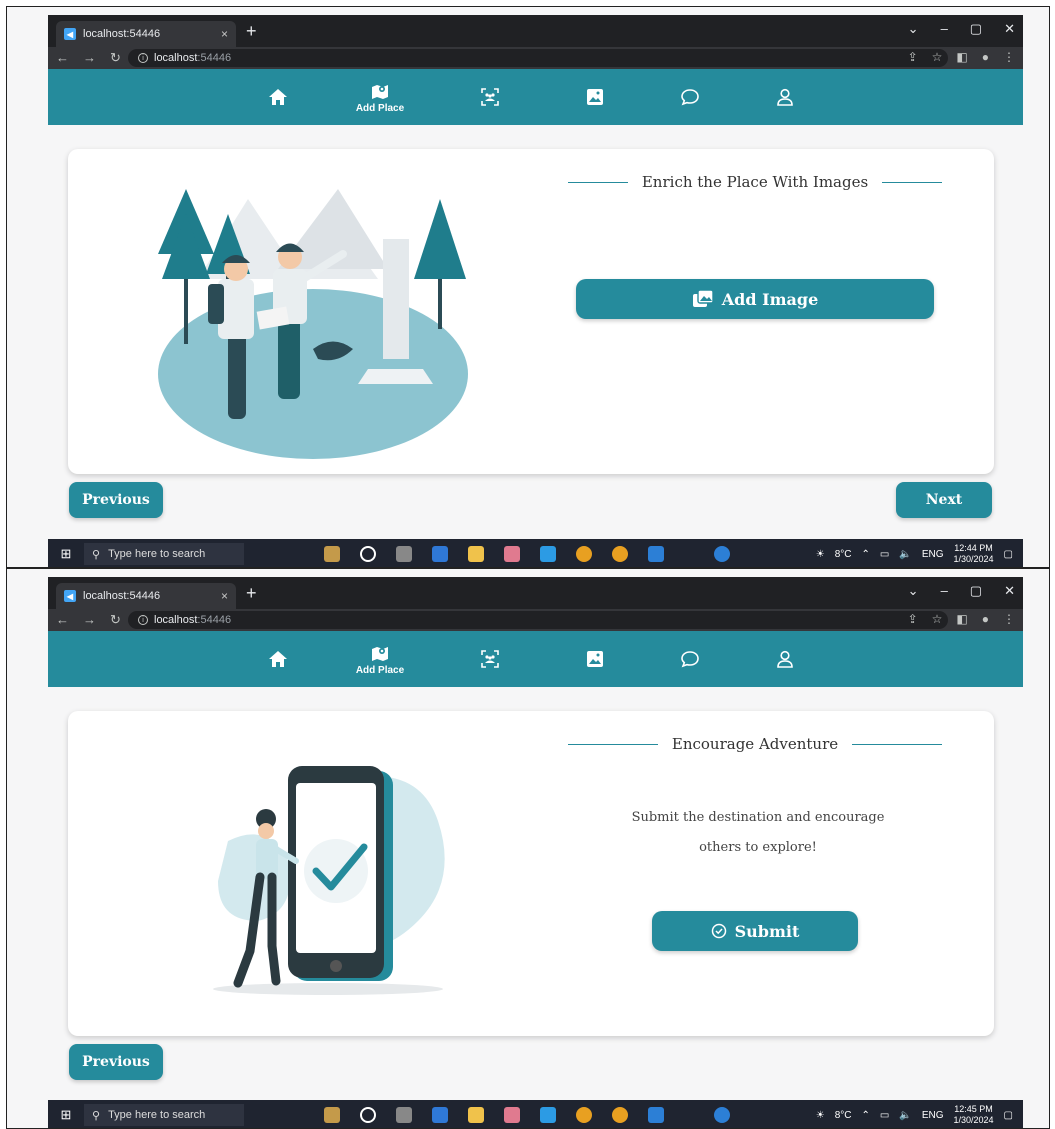 The width and height of the screenshot is (1055, 1129). I want to click on clock-date: 1/30/2024, so click(973, 559).